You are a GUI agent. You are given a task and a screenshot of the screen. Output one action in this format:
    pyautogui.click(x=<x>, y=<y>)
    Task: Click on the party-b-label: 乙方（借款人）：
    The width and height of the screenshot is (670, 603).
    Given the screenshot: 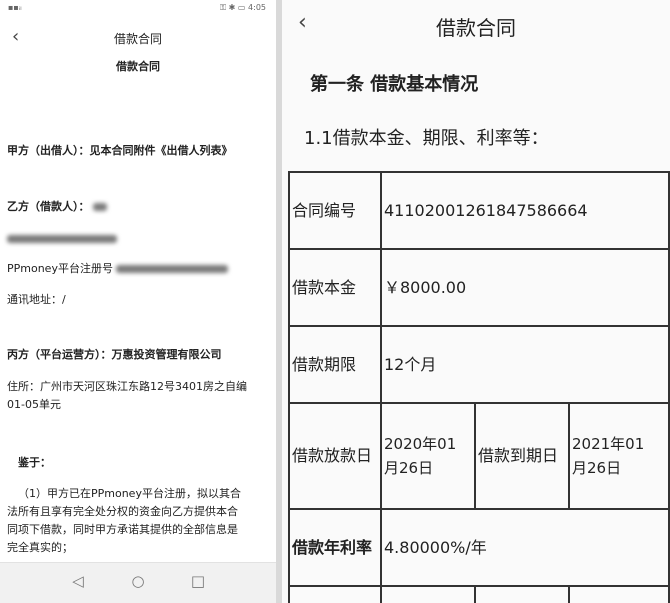 What is the action you would take?
    pyautogui.click(x=48, y=206)
    